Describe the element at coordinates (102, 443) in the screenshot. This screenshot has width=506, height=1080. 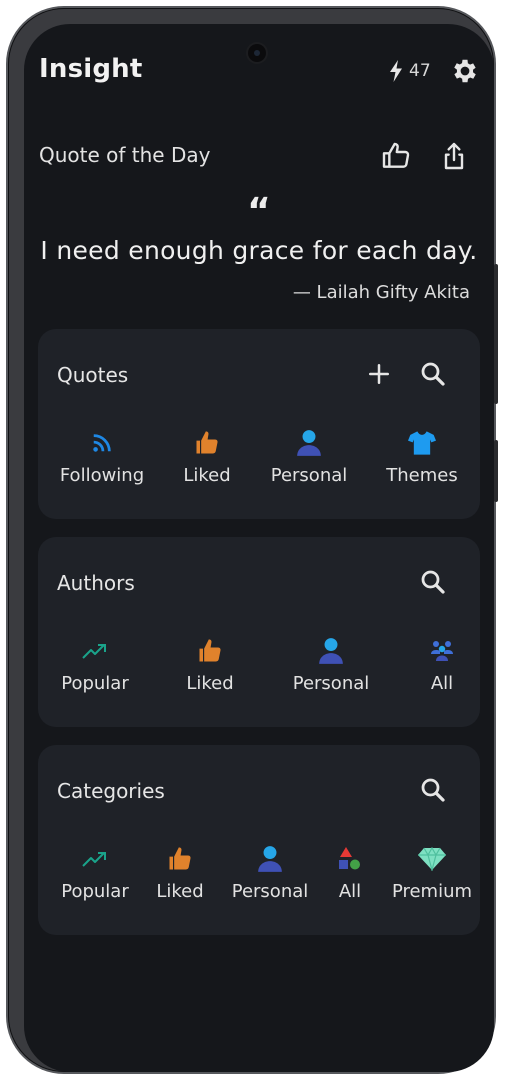
I see `rss-icon` at that location.